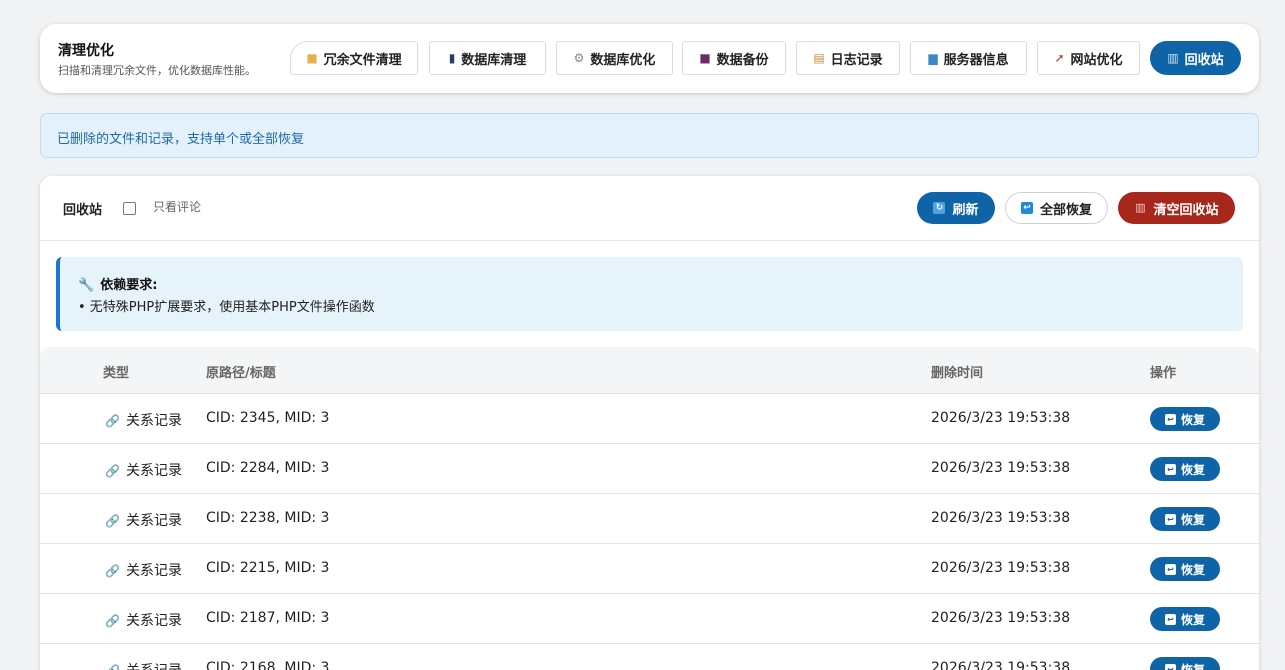  Describe the element at coordinates (649, 135) in the screenshot. I see `info-notice: 已删除的文件和记录，支持单个或全部恢复` at that location.